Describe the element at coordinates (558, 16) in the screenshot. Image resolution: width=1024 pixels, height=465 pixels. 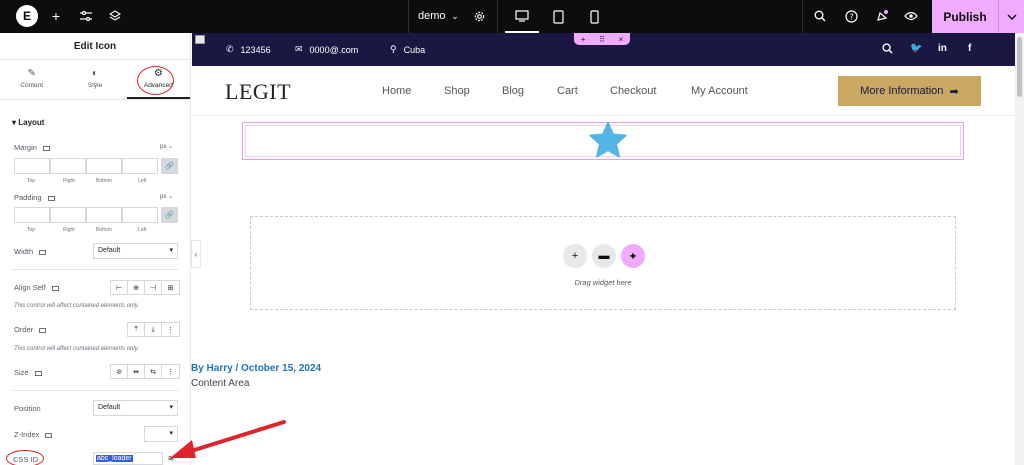
I see `tablet-icon` at that location.